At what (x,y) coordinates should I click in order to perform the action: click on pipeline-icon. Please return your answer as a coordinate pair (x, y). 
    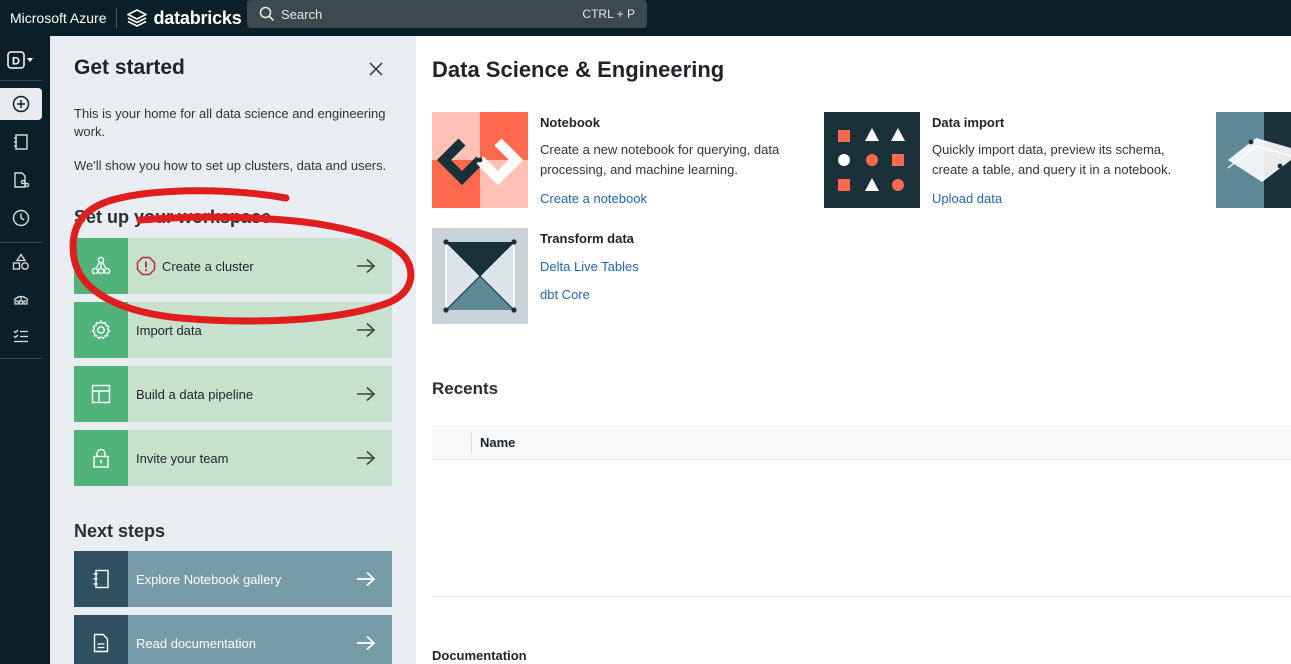
    Looking at the image, I should click on (101, 394).